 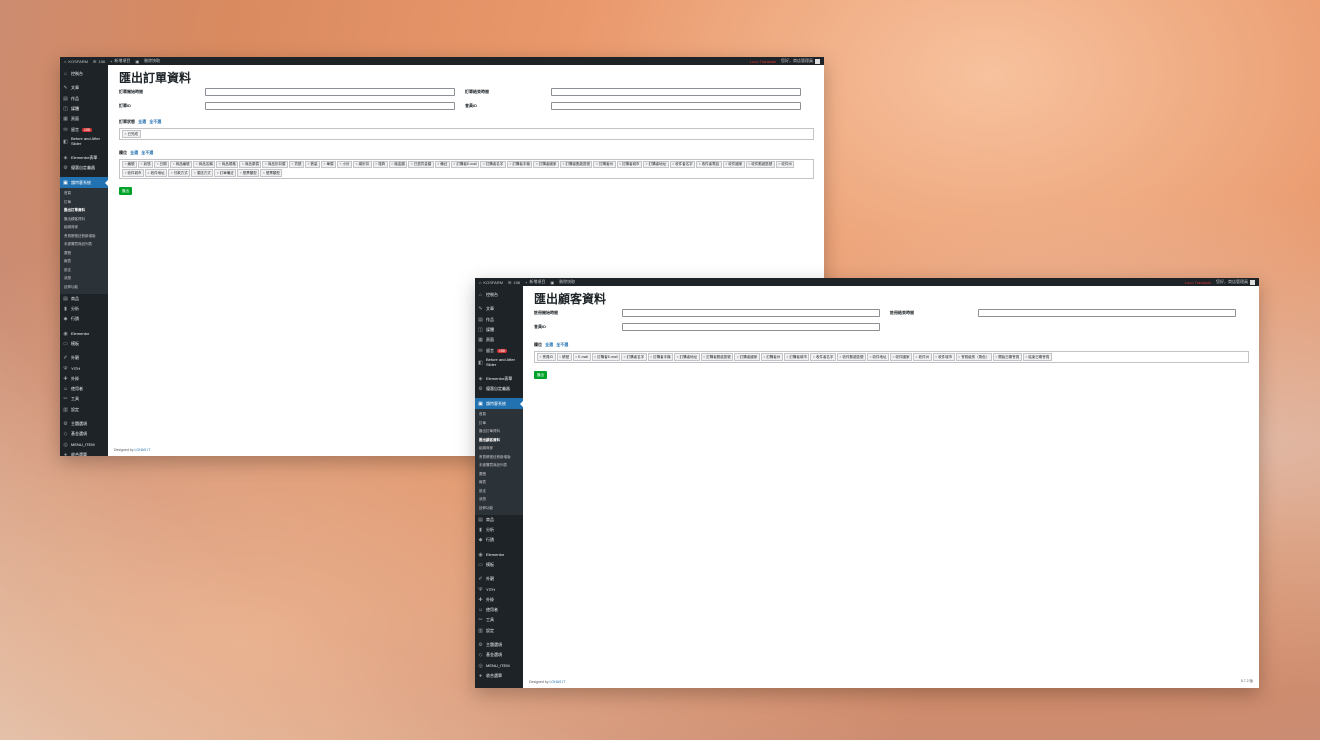 What do you see at coordinates (421, 164) in the screenshot?
I see `field-tag: ×已退貨金額` at bounding box center [421, 164].